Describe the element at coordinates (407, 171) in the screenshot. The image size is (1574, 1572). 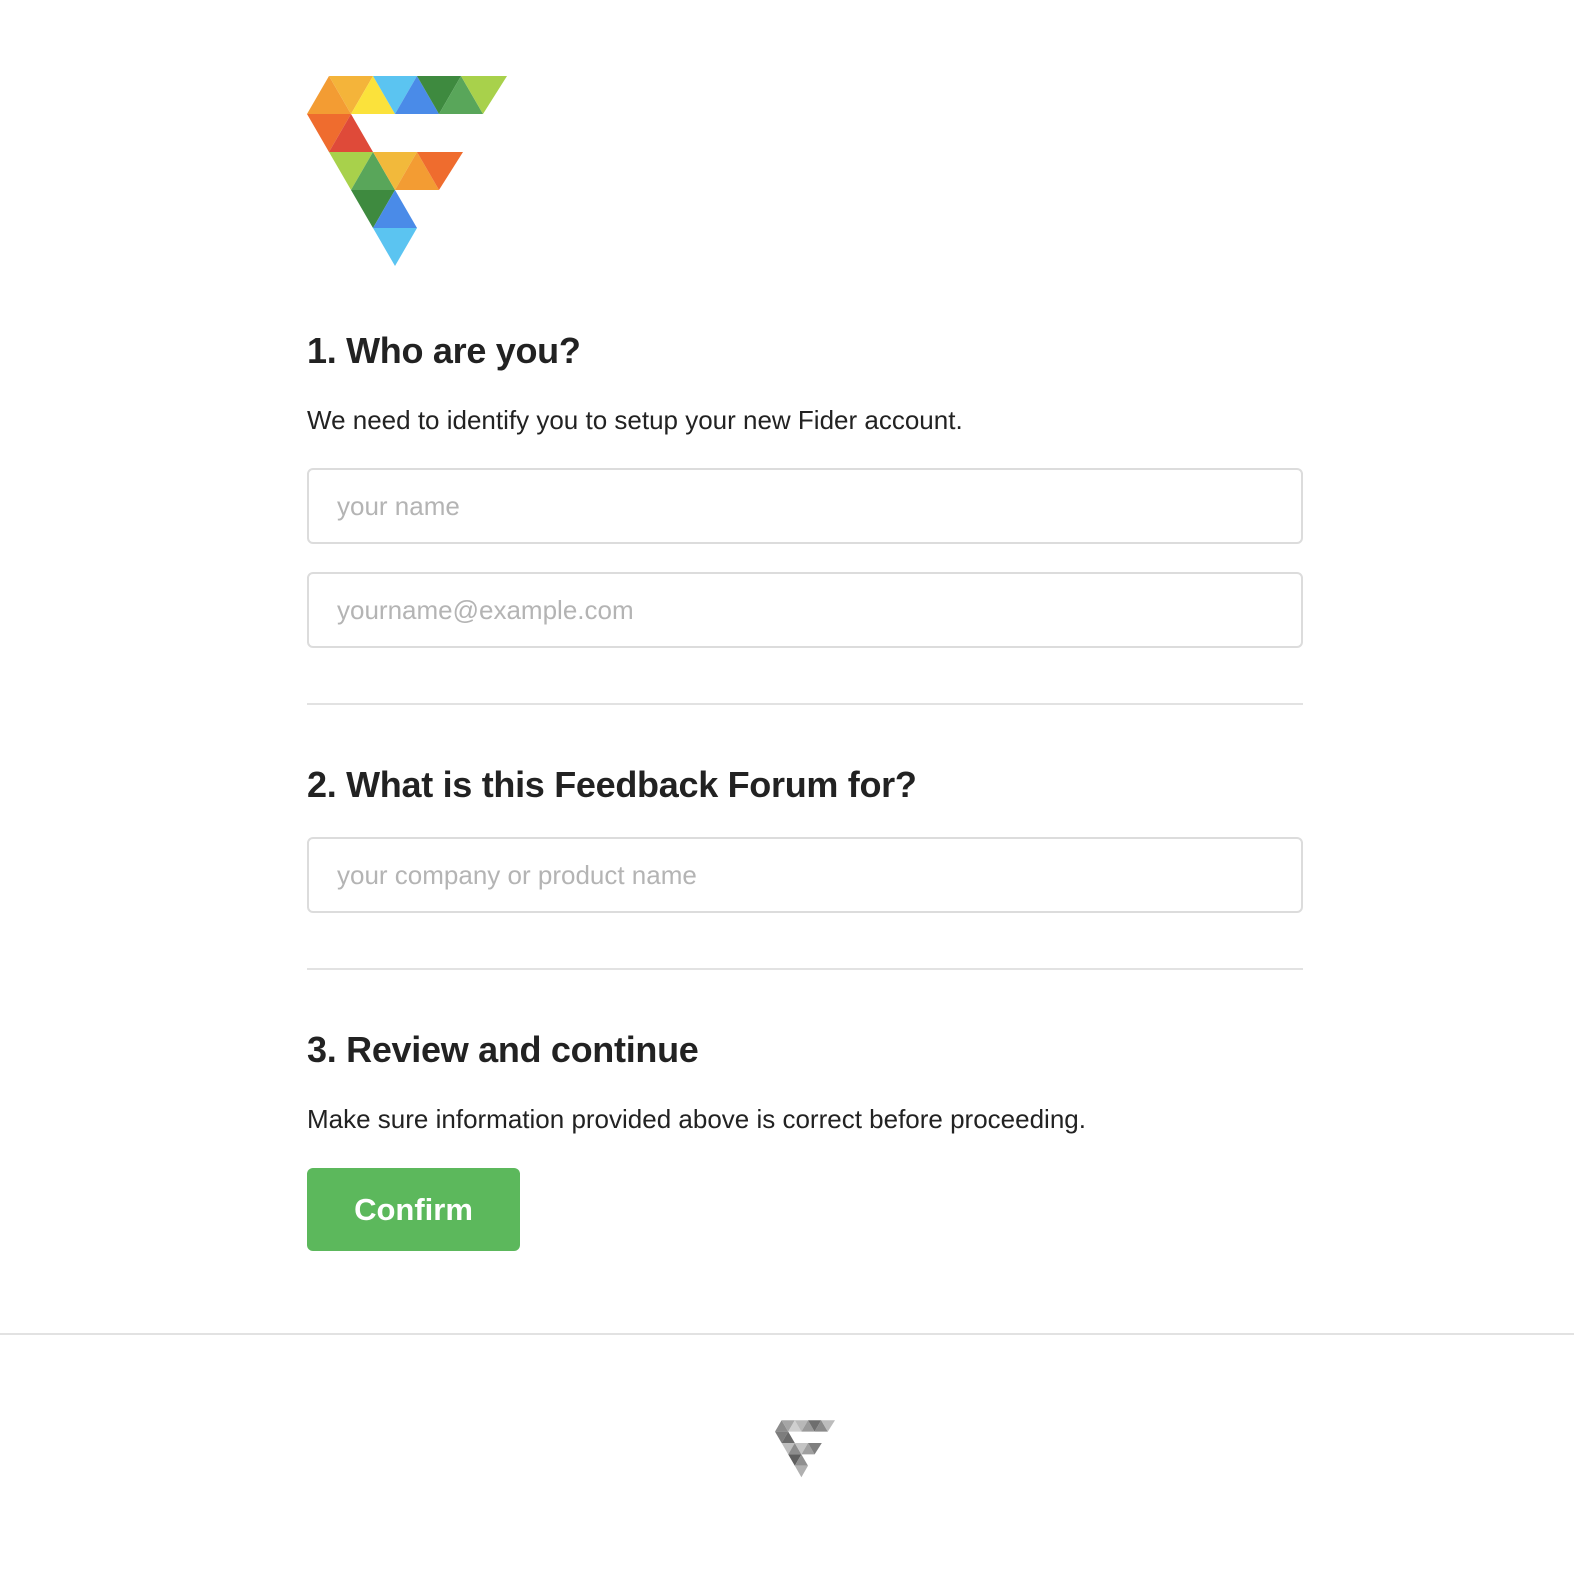
I see `fider-logo-icon` at that location.